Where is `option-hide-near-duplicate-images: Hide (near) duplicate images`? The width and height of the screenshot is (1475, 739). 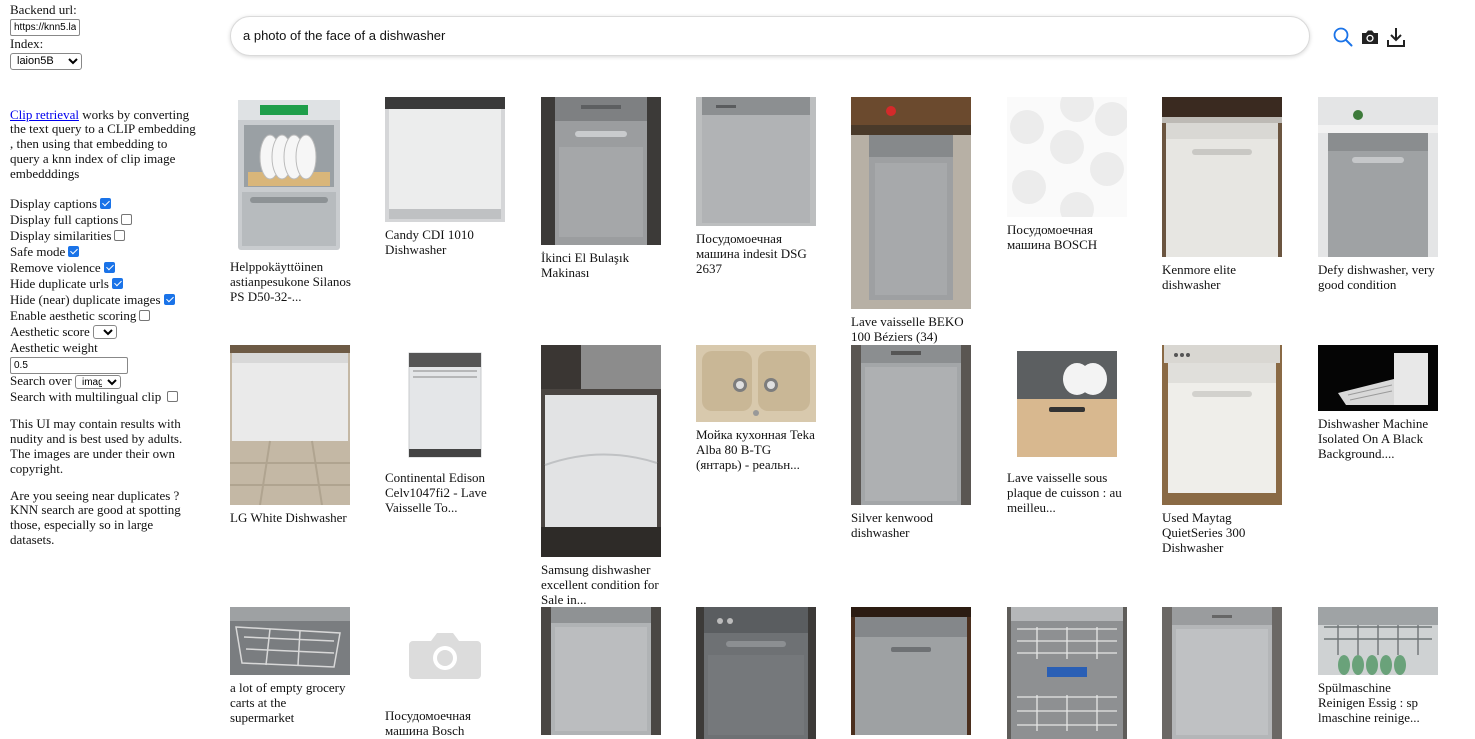
option-hide-near-duplicate-images: Hide (near) duplicate images is located at coordinates (105, 300).